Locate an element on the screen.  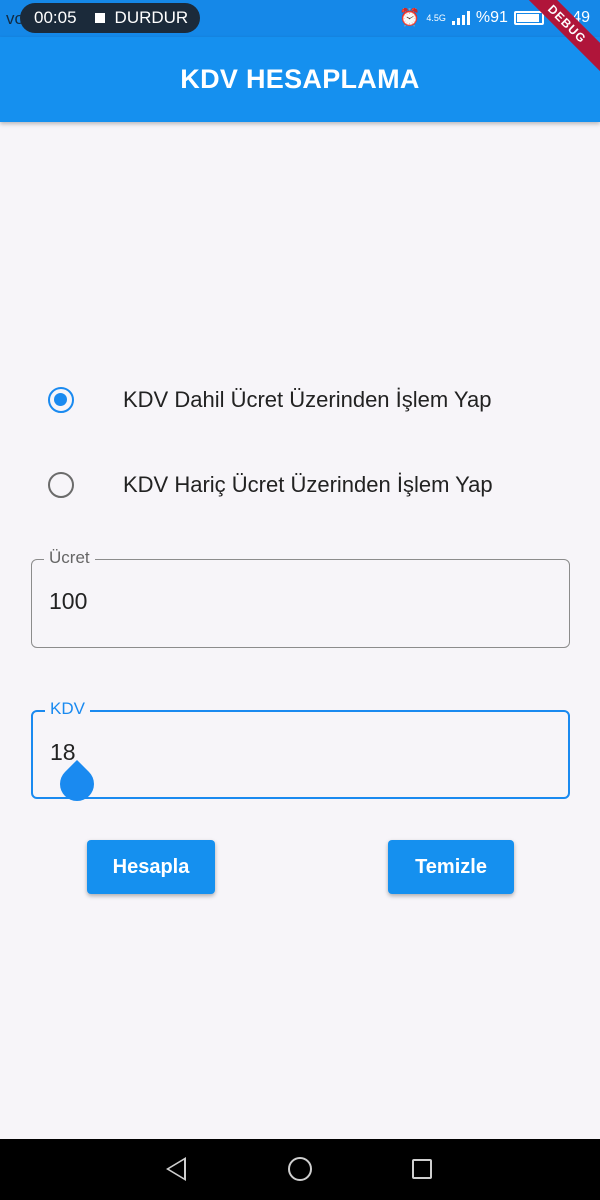
vat-field-value: 18 is located at coordinates (63, 752).